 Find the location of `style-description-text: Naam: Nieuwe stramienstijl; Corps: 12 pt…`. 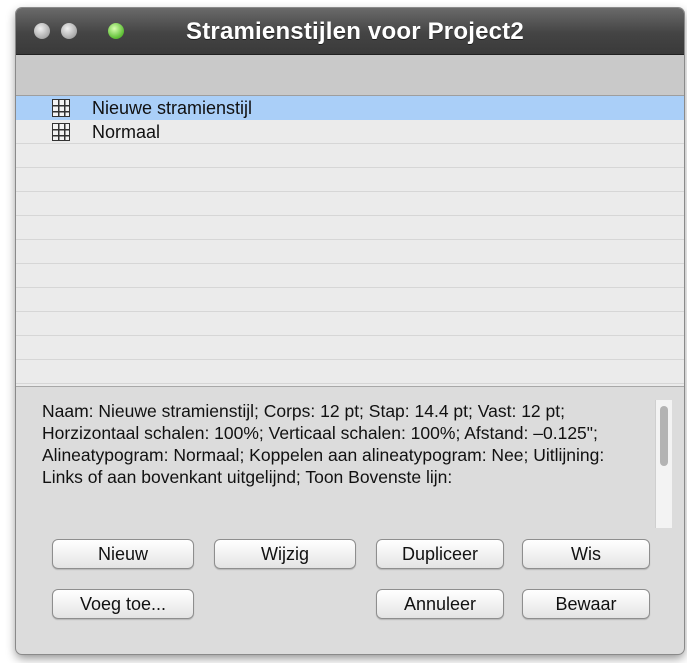

style-description-text: Naam: Nieuwe stramienstijl; Corps: 12 pt… is located at coordinates (323, 444).